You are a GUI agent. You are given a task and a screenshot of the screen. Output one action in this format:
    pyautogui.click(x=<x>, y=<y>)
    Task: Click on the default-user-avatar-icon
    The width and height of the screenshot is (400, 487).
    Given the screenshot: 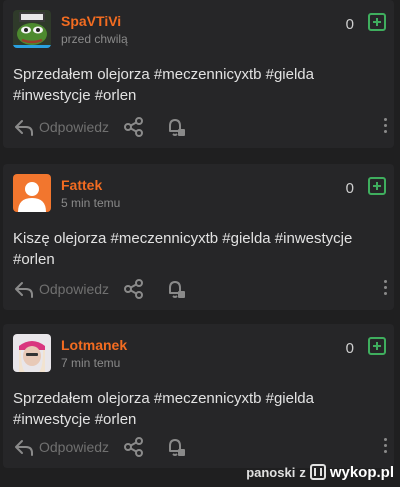 What is the action you would take?
    pyautogui.click(x=32, y=193)
    